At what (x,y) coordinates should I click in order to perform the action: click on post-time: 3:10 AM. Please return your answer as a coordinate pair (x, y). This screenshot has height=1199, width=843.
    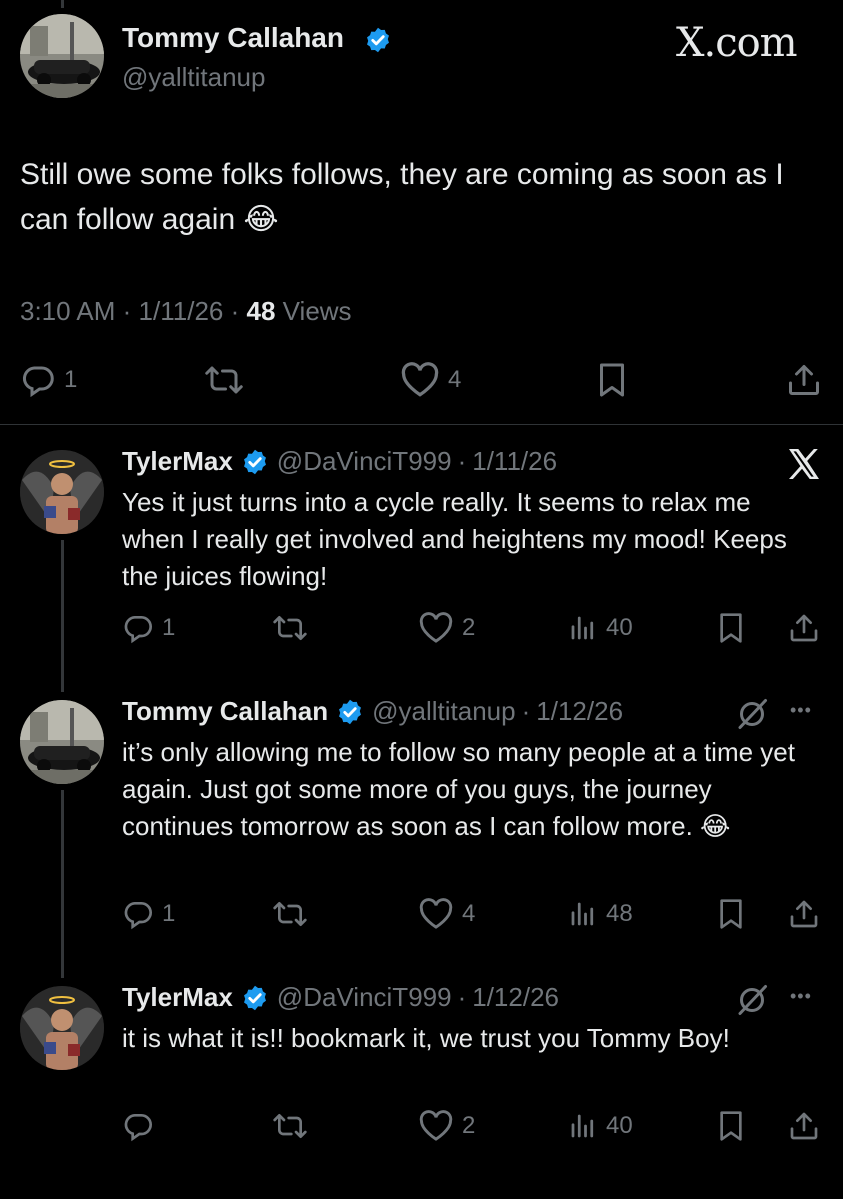
    Looking at the image, I should click on (67, 311).